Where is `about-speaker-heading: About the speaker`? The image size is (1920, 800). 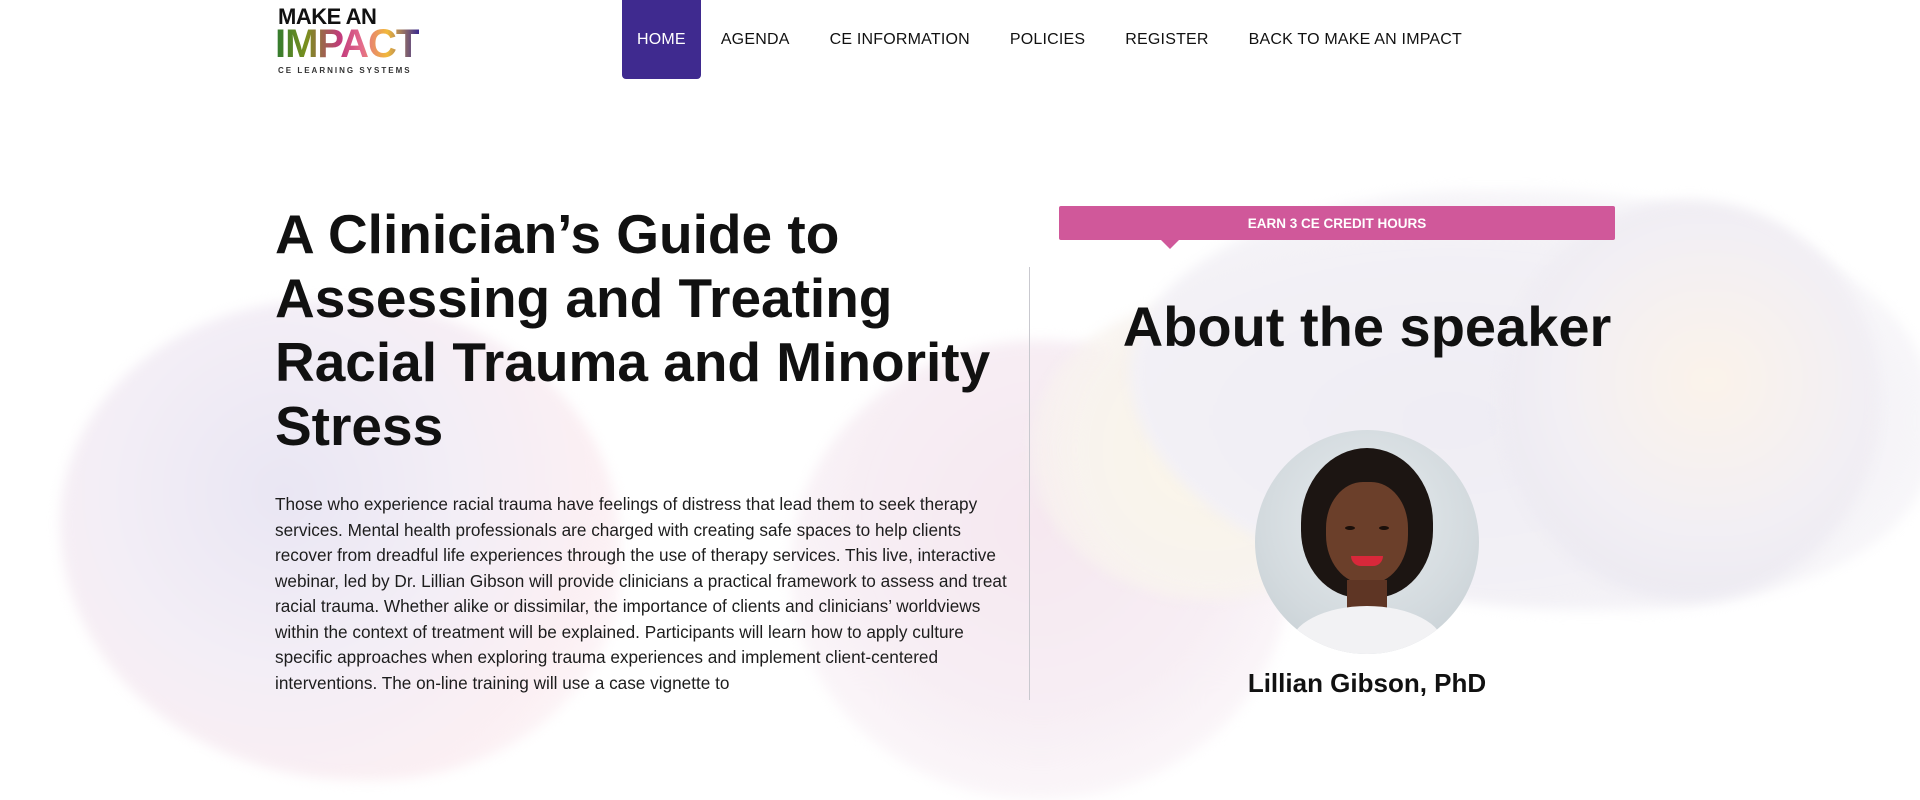 about-speaker-heading: About the speaker is located at coordinates (1367, 326).